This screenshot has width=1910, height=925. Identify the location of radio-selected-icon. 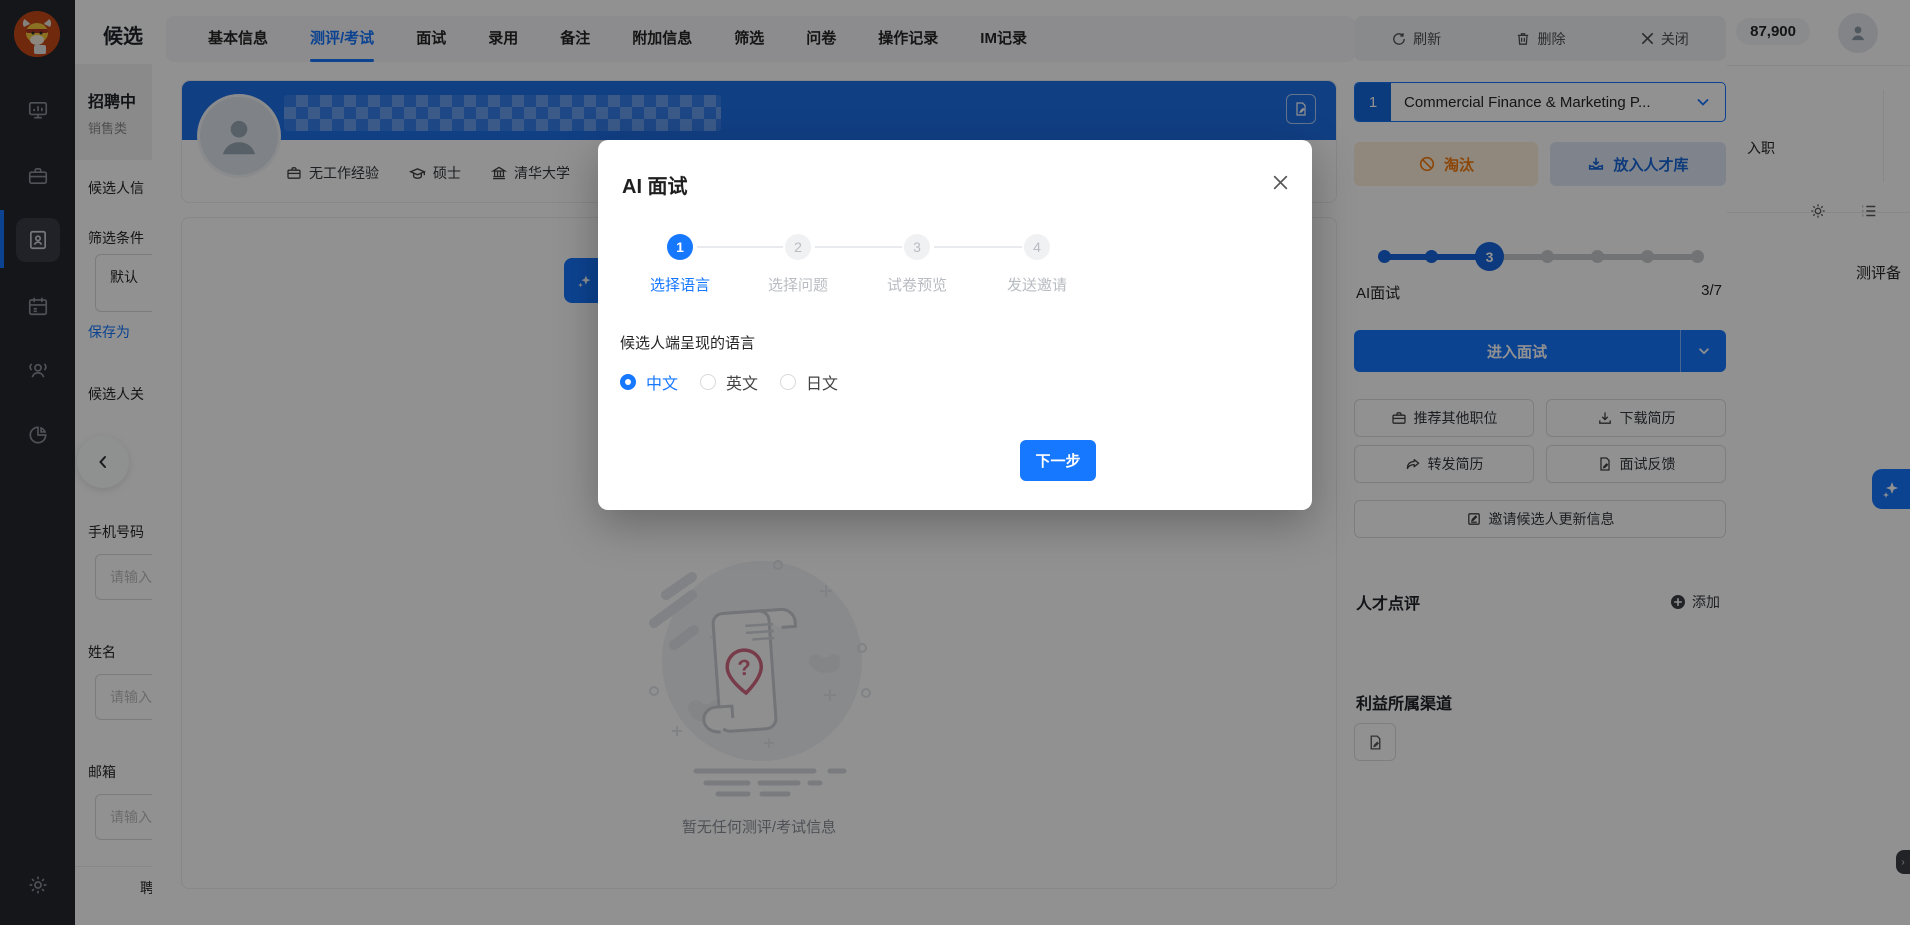
(628, 382).